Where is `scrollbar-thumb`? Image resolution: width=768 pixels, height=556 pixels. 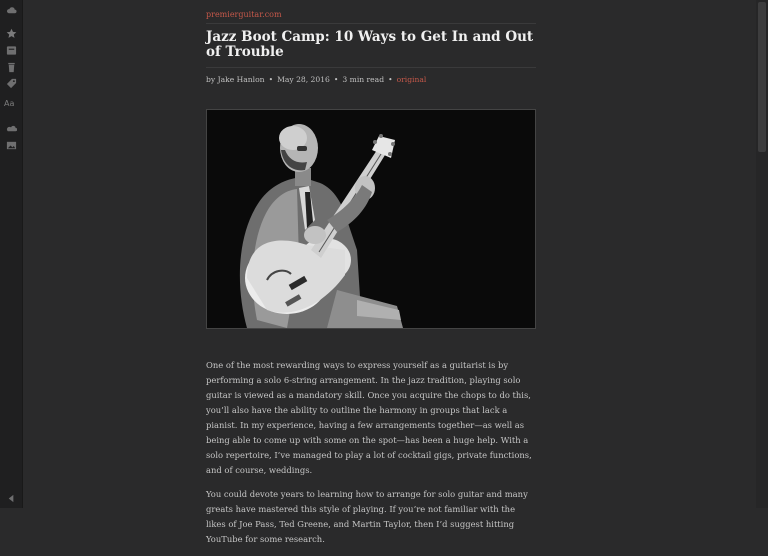
scrollbar-thumb is located at coordinates (762, 77).